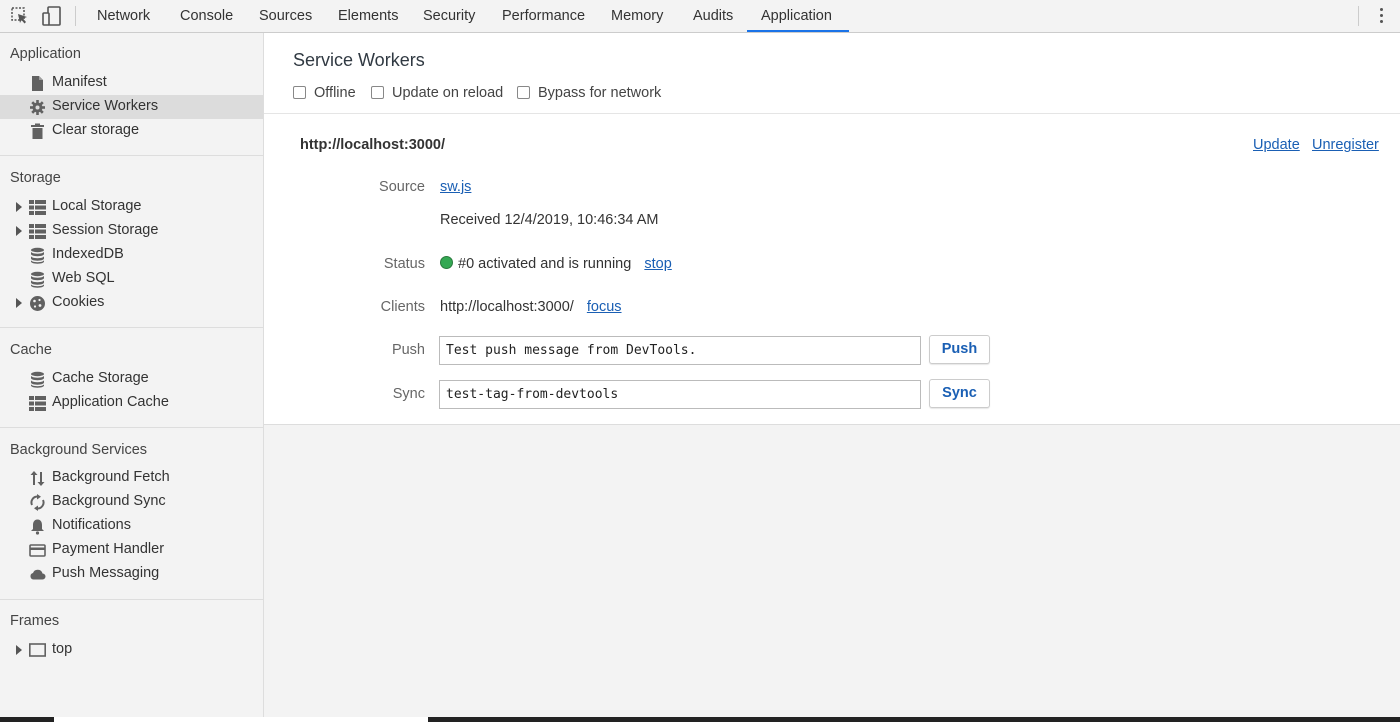 The image size is (1400, 722). I want to click on status-value: #0 activated and is running stop, so click(556, 264).